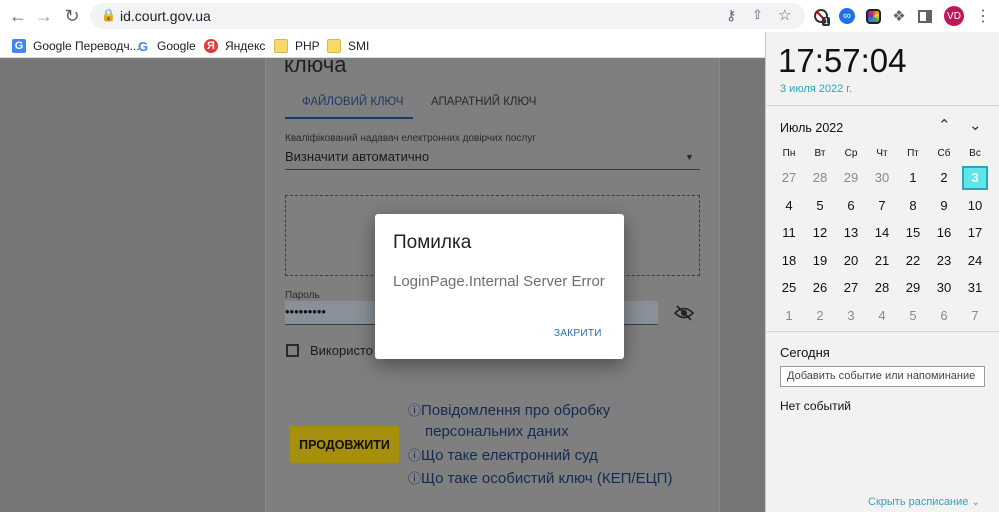 The image size is (999, 512). What do you see at coordinates (344, 444) in the screenshot?
I see `continue-button: ПРОДОВЖИТИ` at bounding box center [344, 444].